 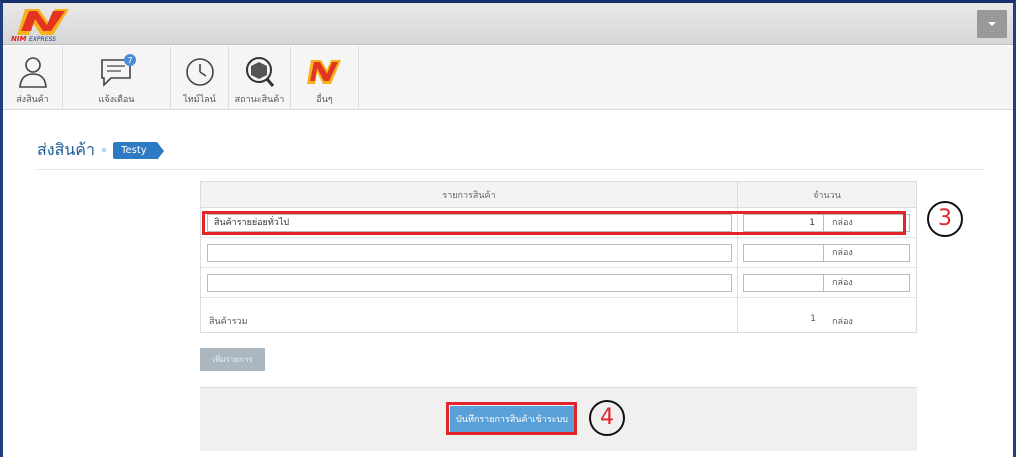 What do you see at coordinates (129, 60) in the screenshot?
I see `notification-badge: 7` at bounding box center [129, 60].